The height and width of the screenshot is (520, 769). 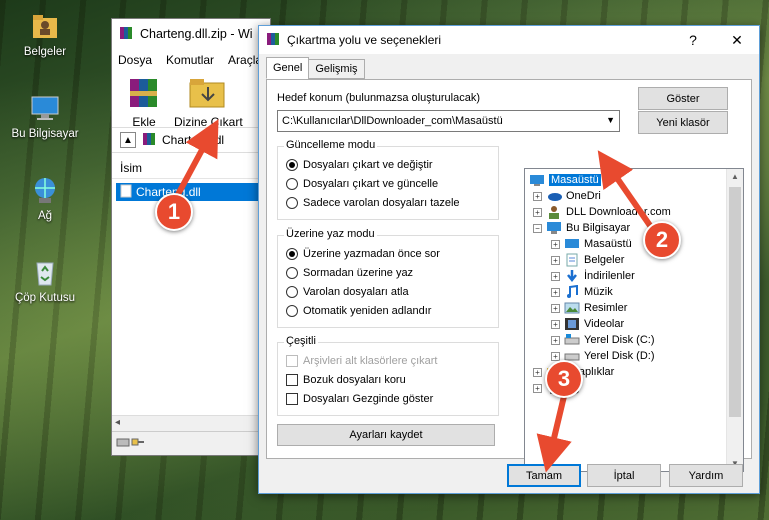 I want to click on tab-advanced: Gelişmiş, so click(x=336, y=69).